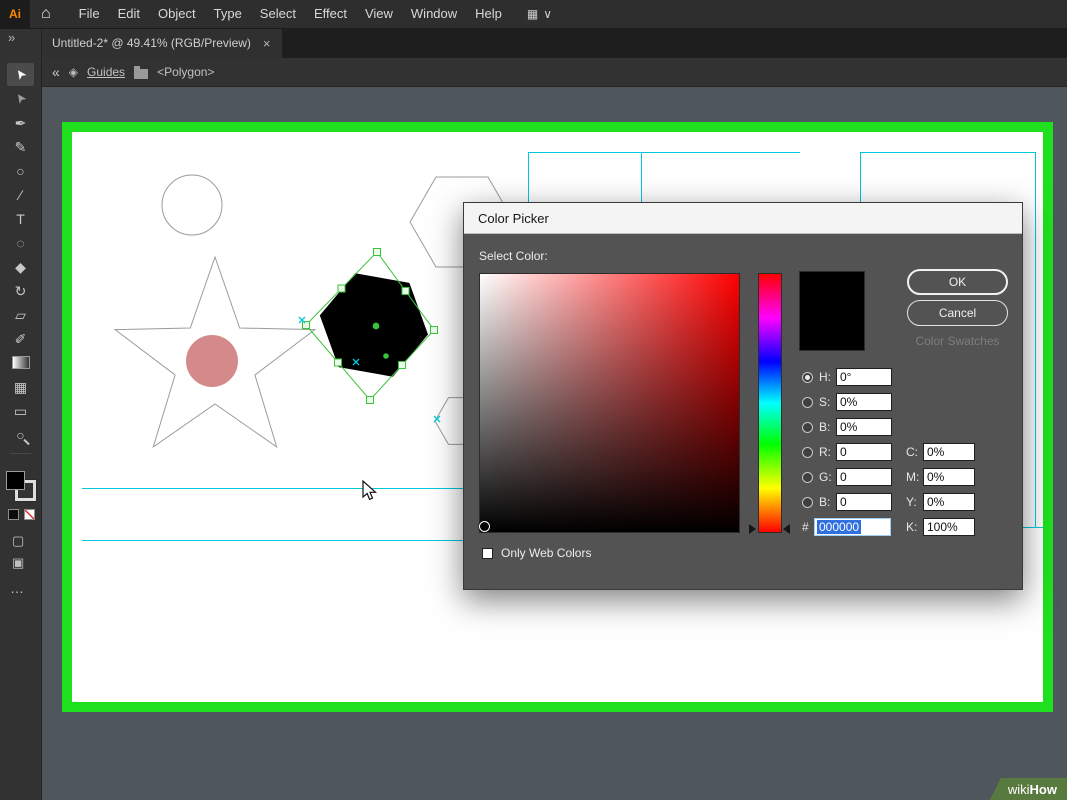  What do you see at coordinates (15, 480) in the screenshot?
I see `fill-swatch` at bounding box center [15, 480].